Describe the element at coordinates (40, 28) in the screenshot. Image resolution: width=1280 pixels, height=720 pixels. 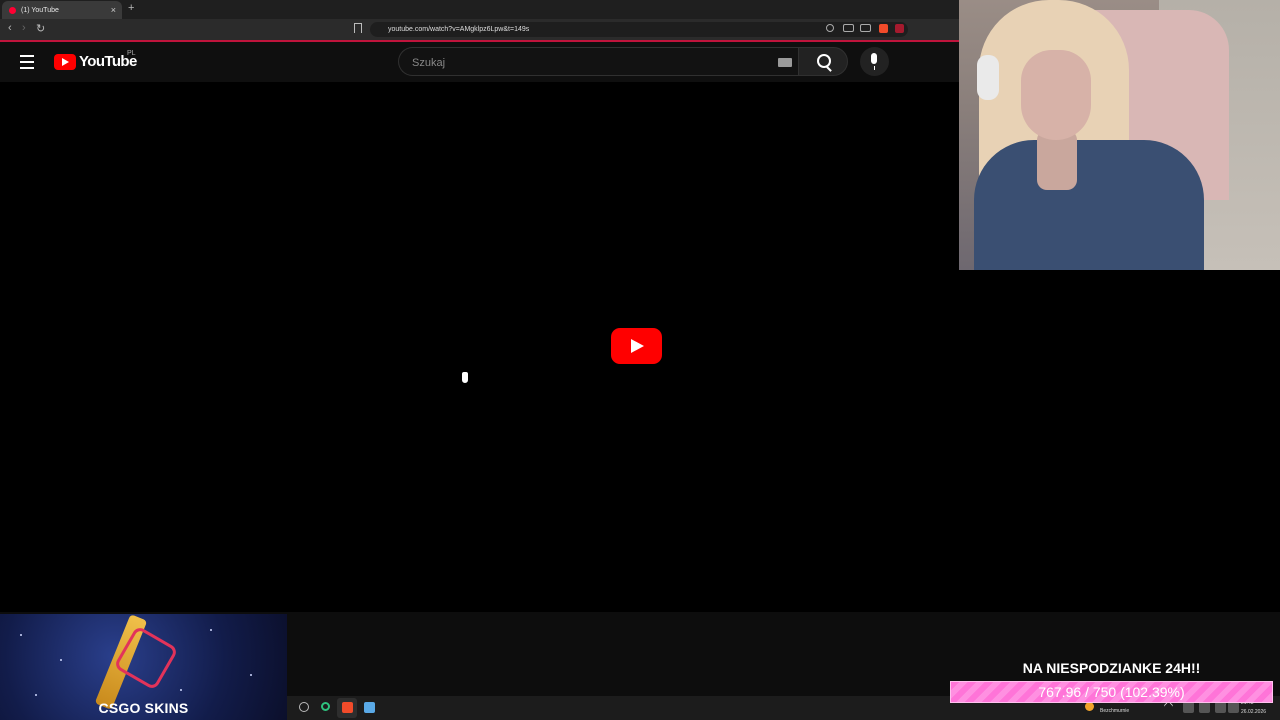
I see `reload-icon: ↻` at that location.